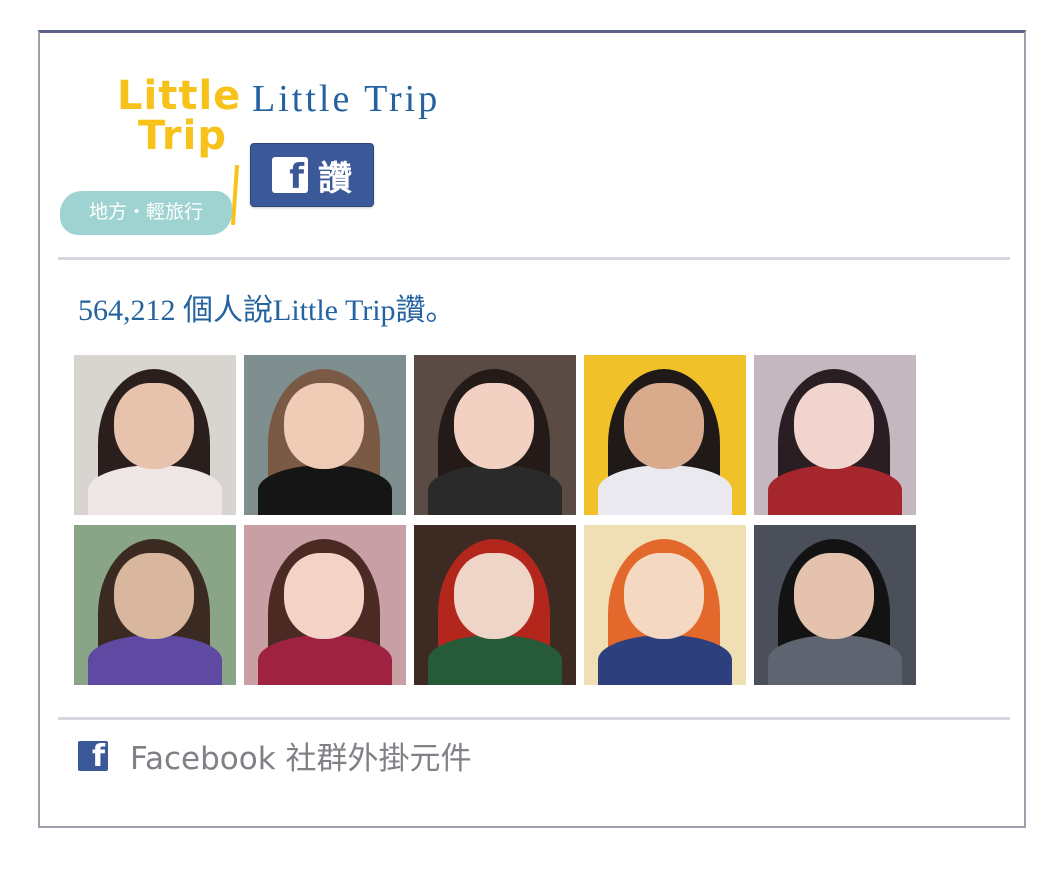 The image size is (1064, 881). Describe the element at coordinates (301, 759) in the screenshot. I see `footer-label: Facebook 社群外掛元件` at that location.